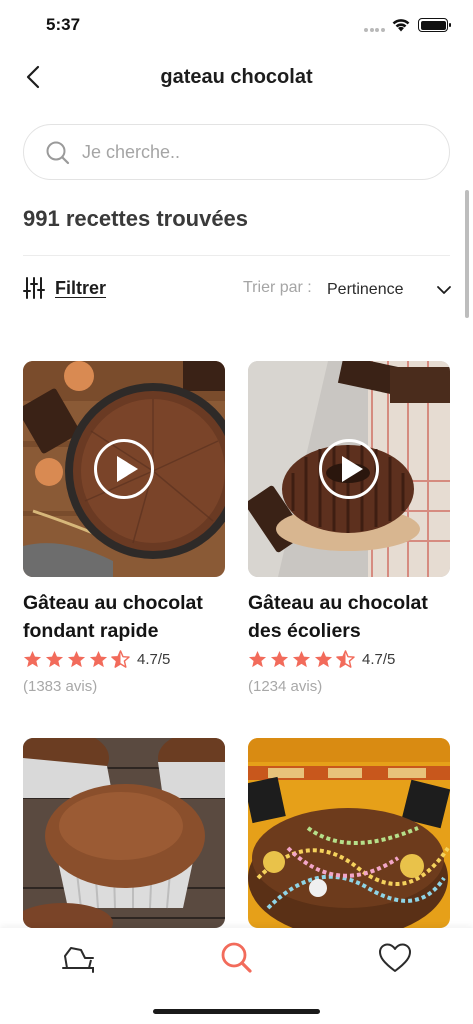  Describe the element at coordinates (236, 25) in the screenshot. I see `status-bar: 5:37` at that location.